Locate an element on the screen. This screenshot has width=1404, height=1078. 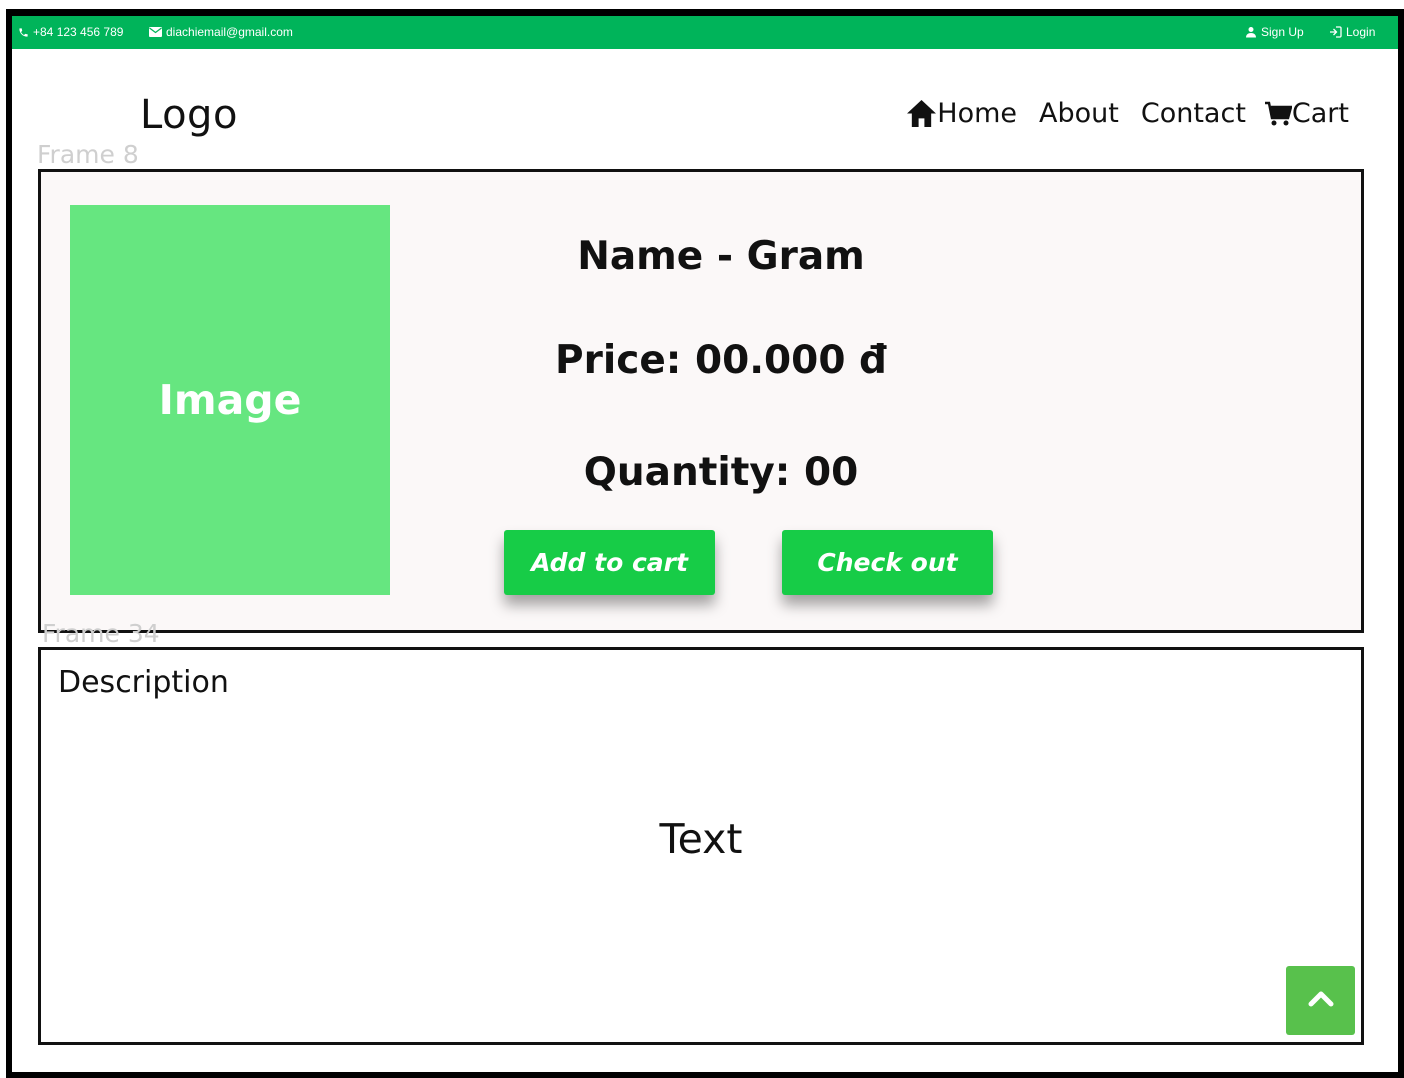
nav-home: Home is located at coordinates (961, 113).